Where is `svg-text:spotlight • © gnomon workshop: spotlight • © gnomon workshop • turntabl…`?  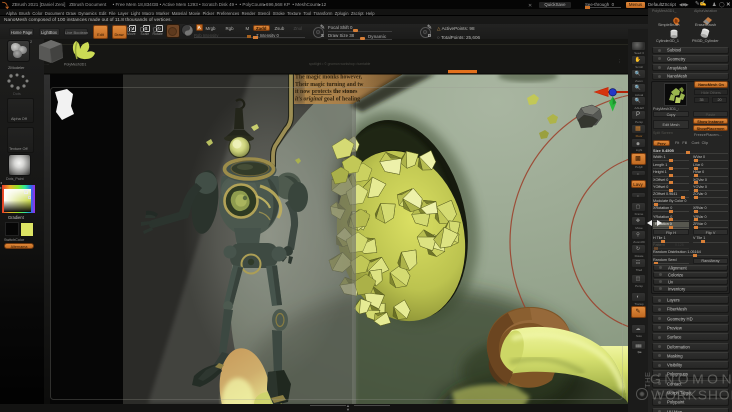
svg-text:spotlight • © gnomon workshop: spotlight • © gnomon workshop • turntabl… is located at coordinates (340, 64).